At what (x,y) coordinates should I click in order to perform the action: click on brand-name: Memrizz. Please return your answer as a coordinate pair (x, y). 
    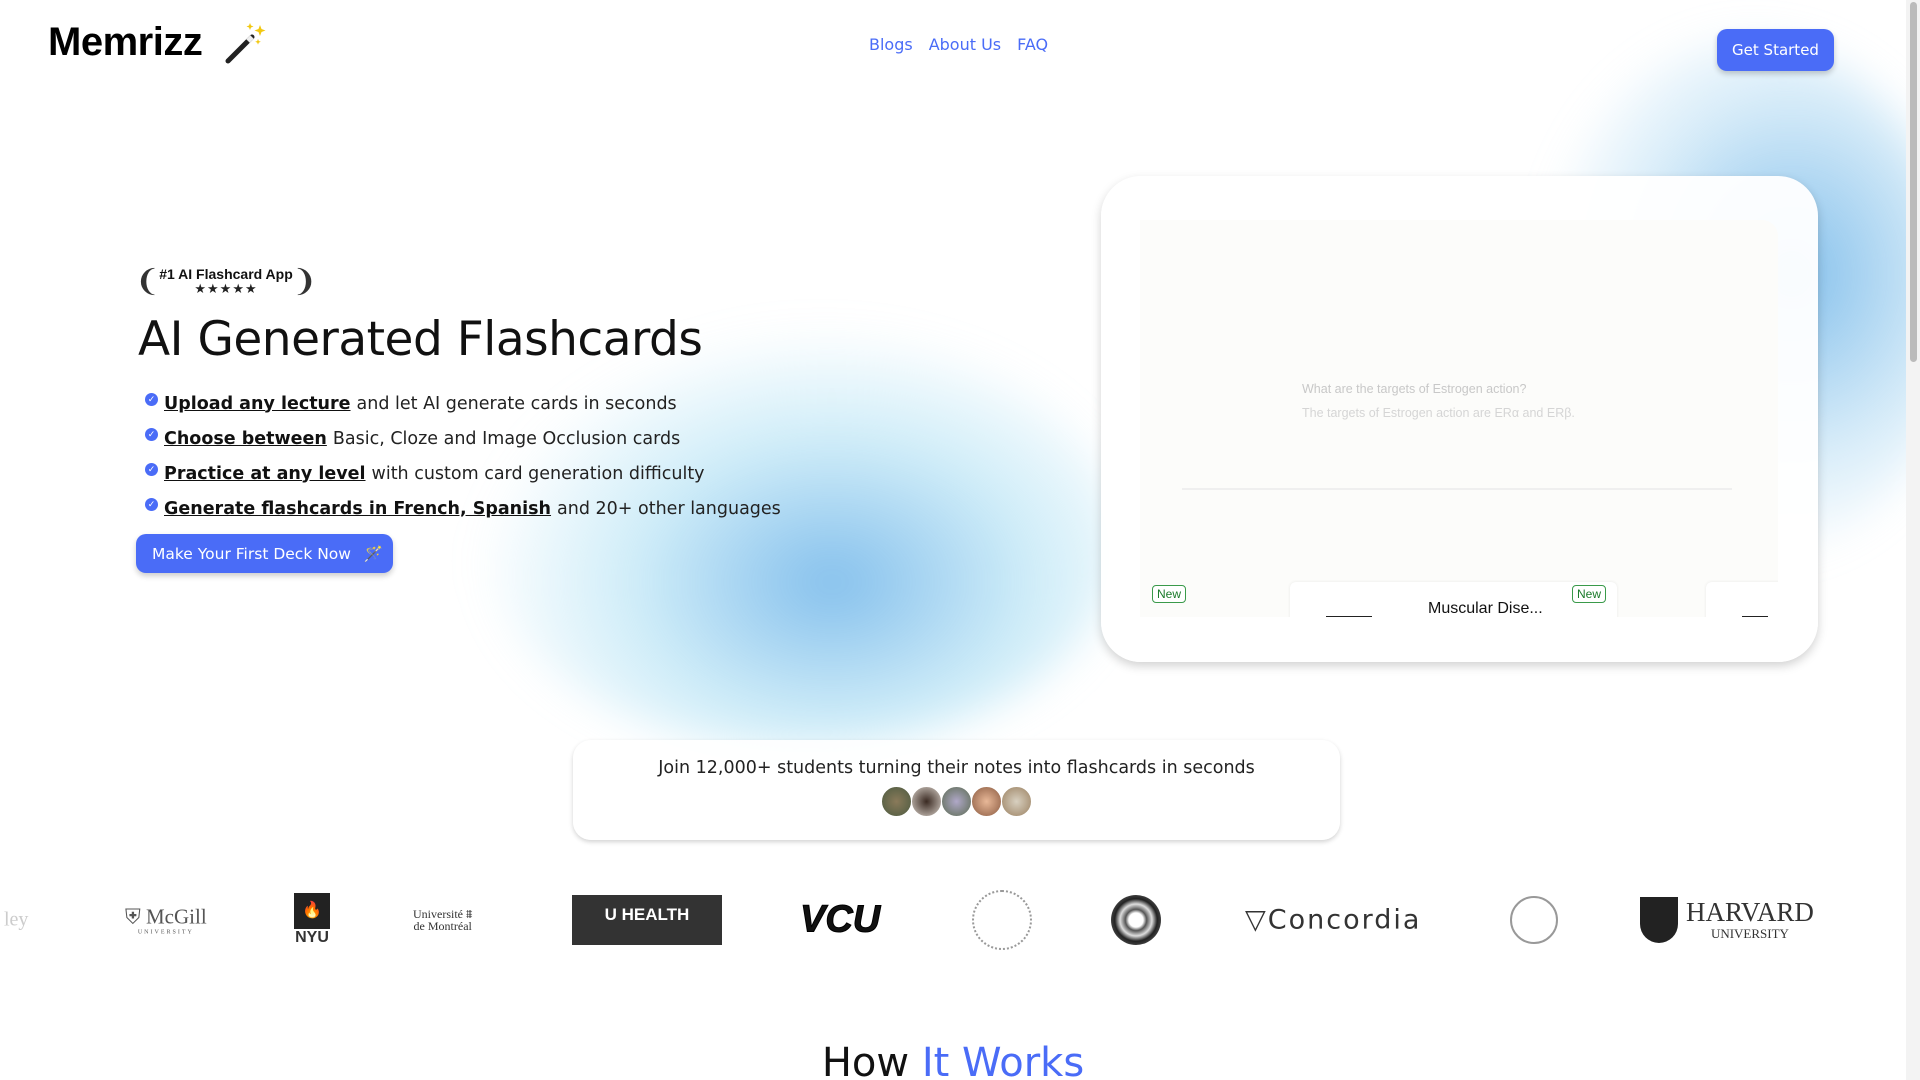
    Looking at the image, I should click on (125, 42).